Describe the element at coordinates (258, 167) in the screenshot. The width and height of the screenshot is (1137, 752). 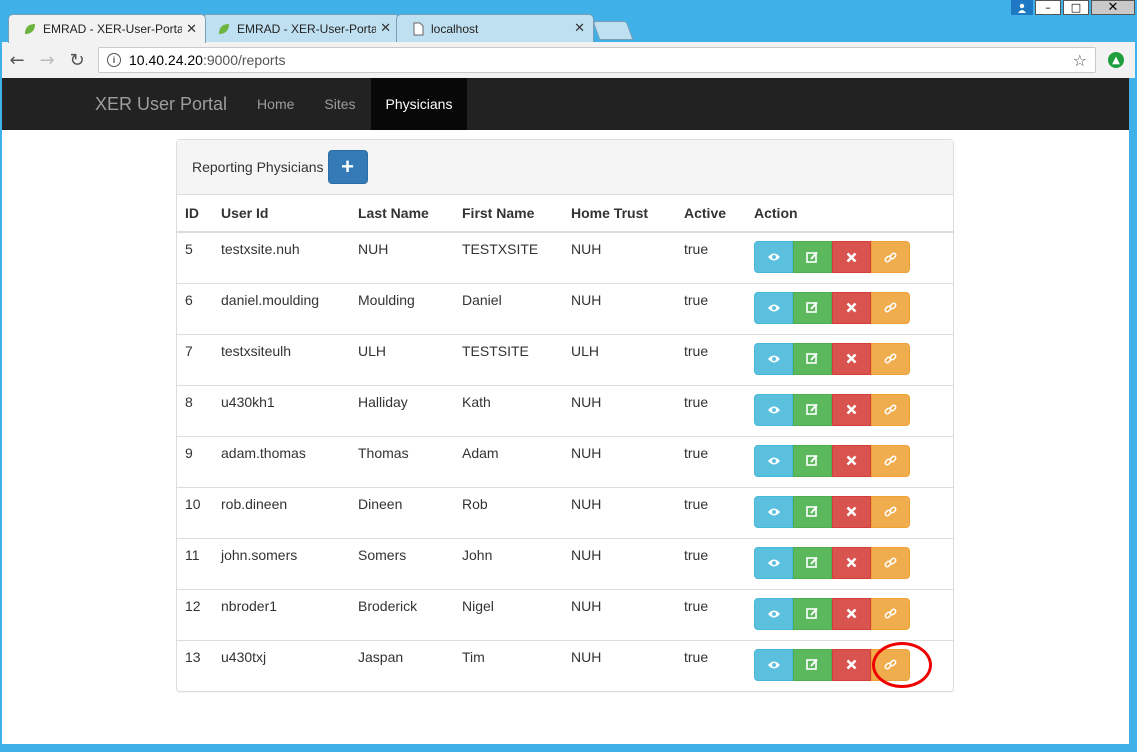
I see `panel-title: Reporting Physicians` at that location.